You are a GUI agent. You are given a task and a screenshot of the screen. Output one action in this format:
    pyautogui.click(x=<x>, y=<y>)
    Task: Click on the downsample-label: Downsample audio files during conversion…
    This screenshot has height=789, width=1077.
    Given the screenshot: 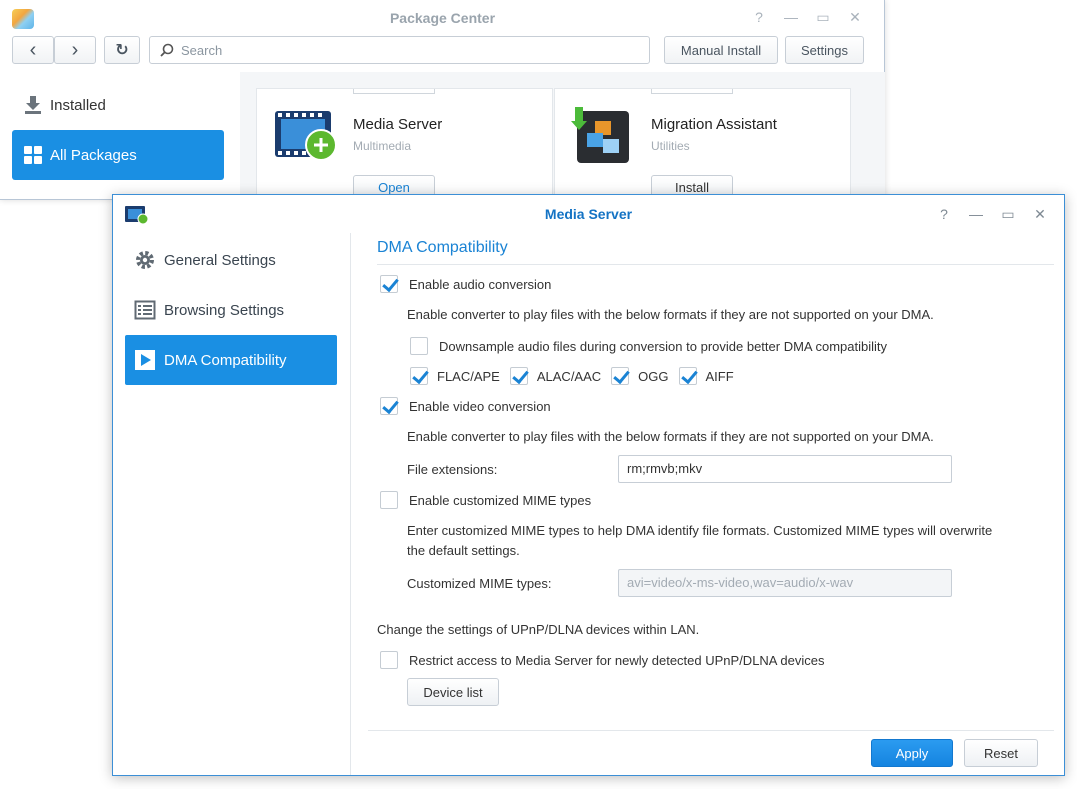 What is the action you would take?
    pyautogui.click(x=663, y=346)
    